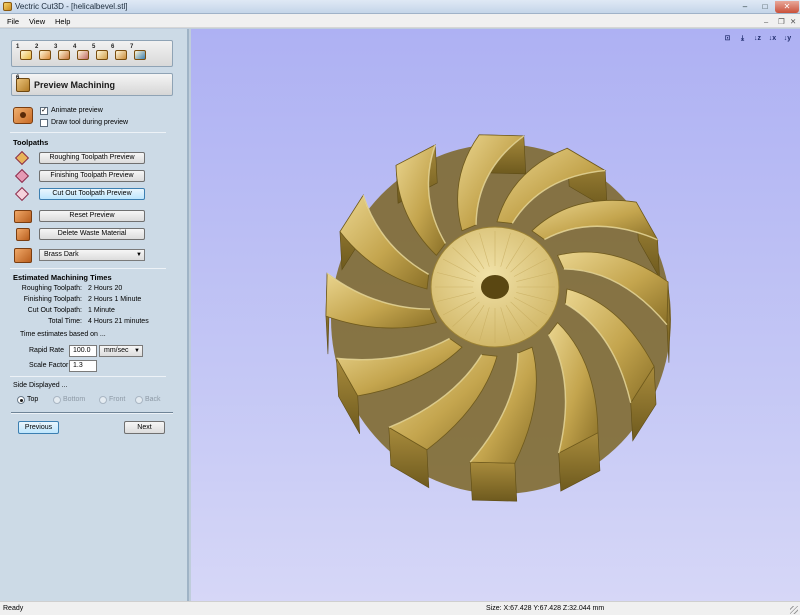 The width and height of the screenshot is (800, 615). What do you see at coordinates (153, 399) in the screenshot?
I see `side-back-label: Back` at bounding box center [153, 399].